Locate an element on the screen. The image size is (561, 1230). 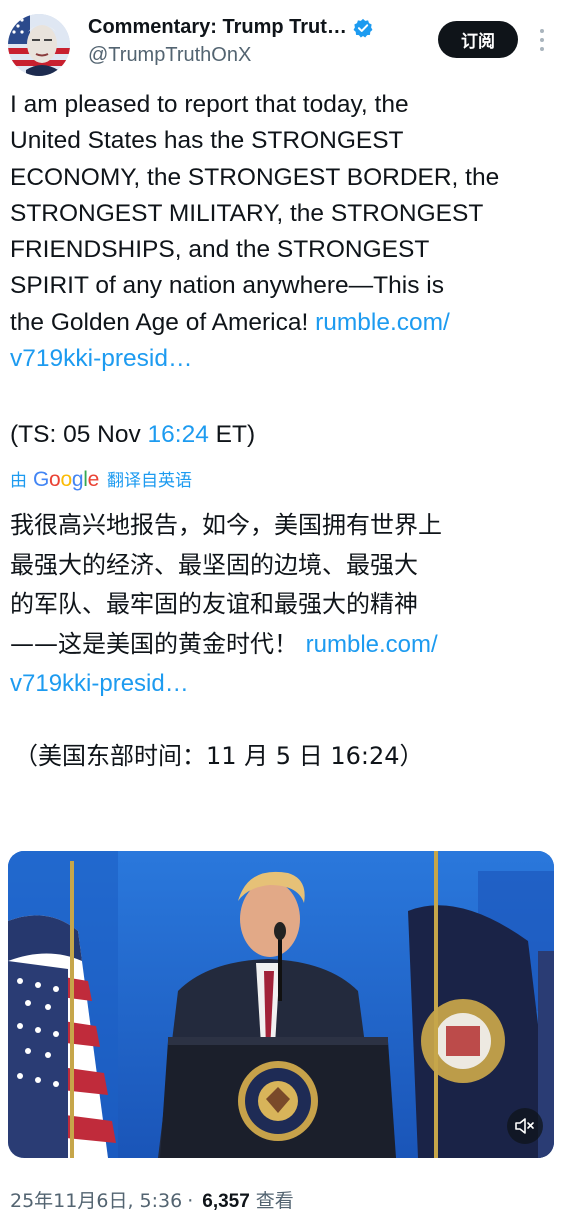
post-metadata: 25年11月6日, 5:36 · 6,357 查看 is located at coordinates (152, 1199).